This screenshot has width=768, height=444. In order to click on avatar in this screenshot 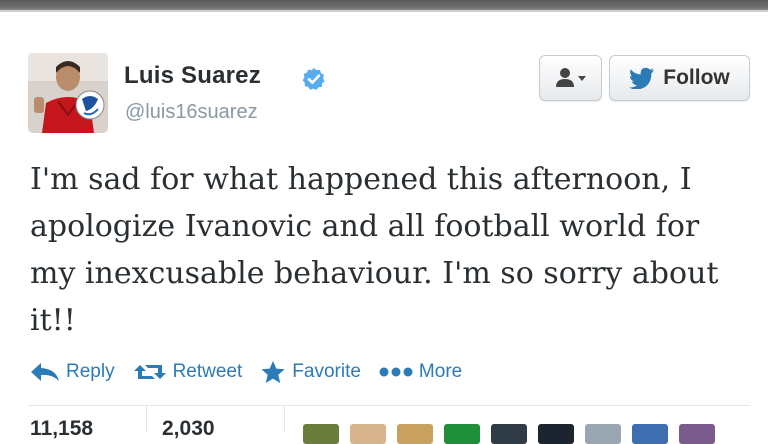, I will do `click(68, 93)`.